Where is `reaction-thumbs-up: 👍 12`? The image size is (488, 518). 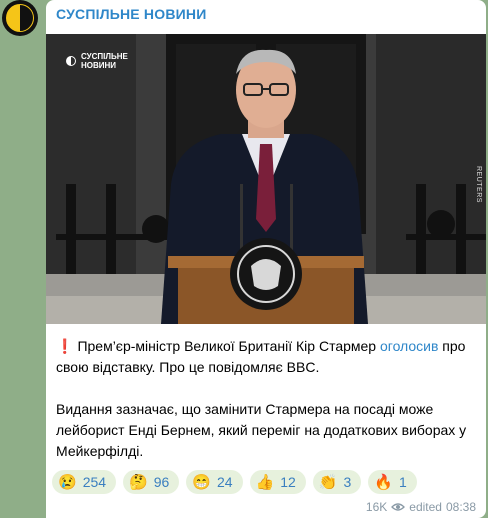 reaction-thumbs-up: 👍 12 is located at coordinates (277, 482).